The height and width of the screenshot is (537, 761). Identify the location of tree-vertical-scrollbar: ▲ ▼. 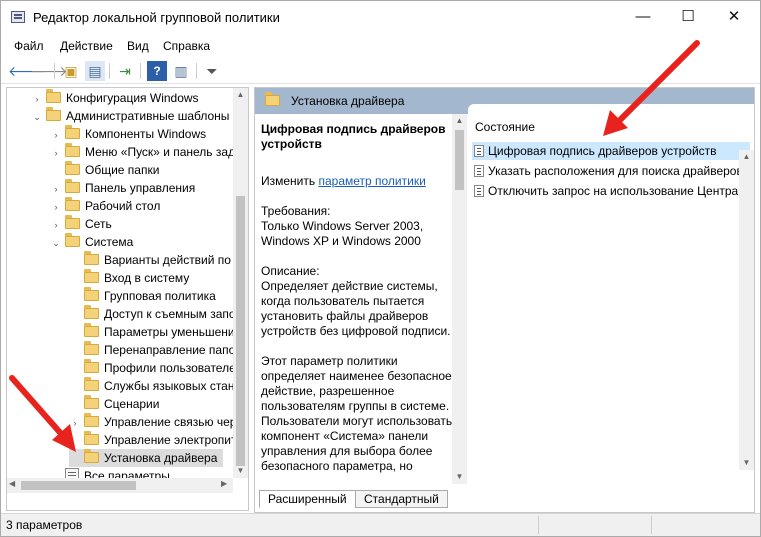
(240, 283).